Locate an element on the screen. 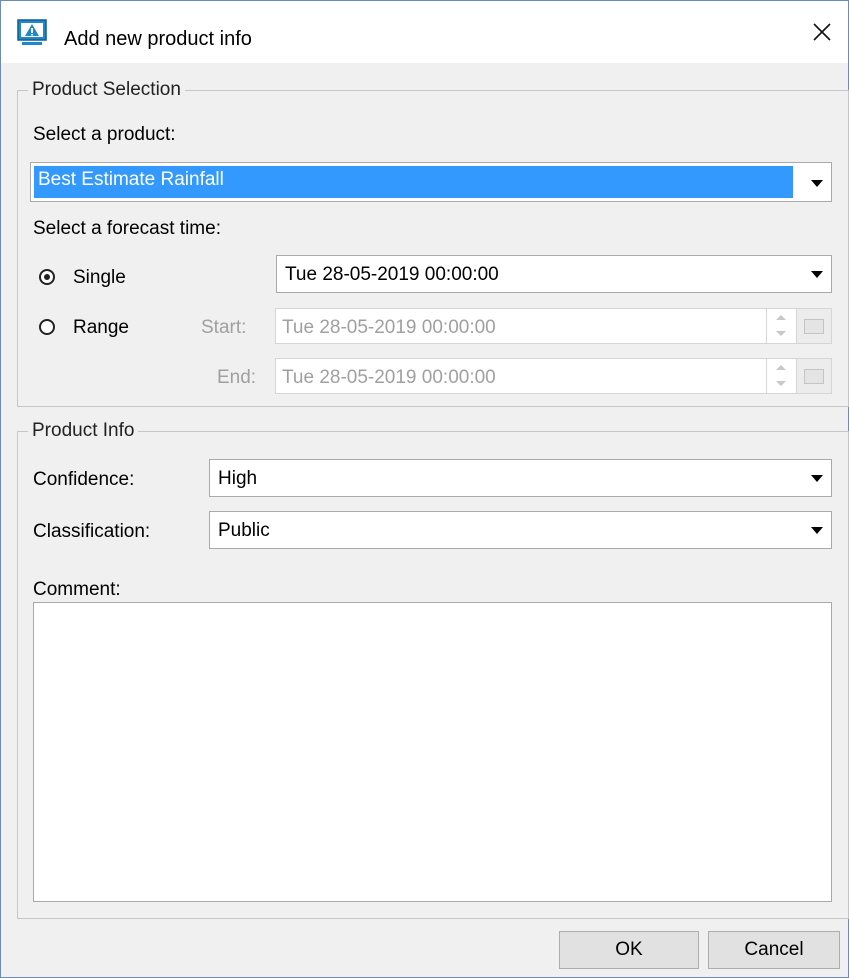 This screenshot has height=978, width=849. select-product-label: Select a product: is located at coordinates (104, 134).